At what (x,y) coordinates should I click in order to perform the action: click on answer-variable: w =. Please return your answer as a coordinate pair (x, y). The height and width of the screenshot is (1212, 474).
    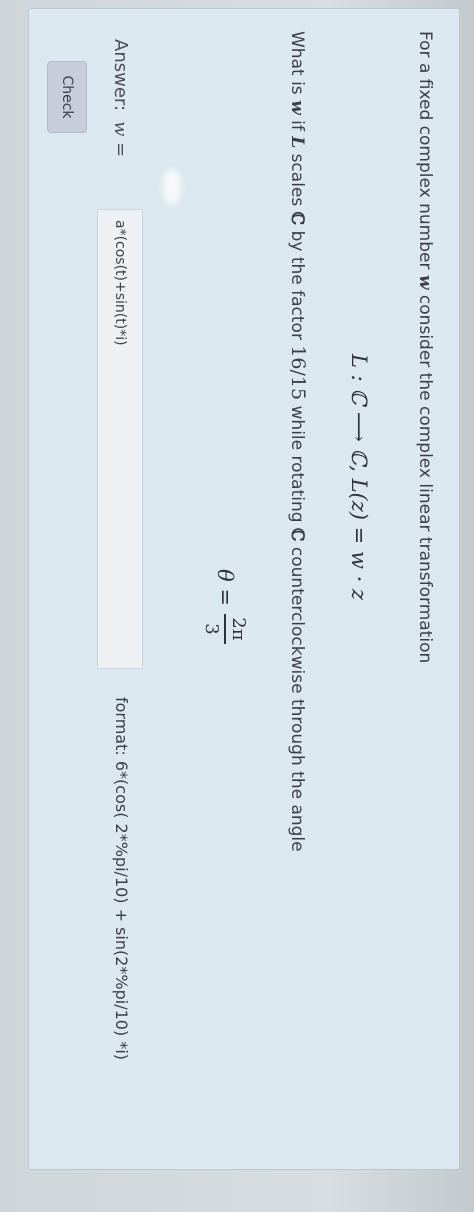
    Looking at the image, I should click on (120, 139).